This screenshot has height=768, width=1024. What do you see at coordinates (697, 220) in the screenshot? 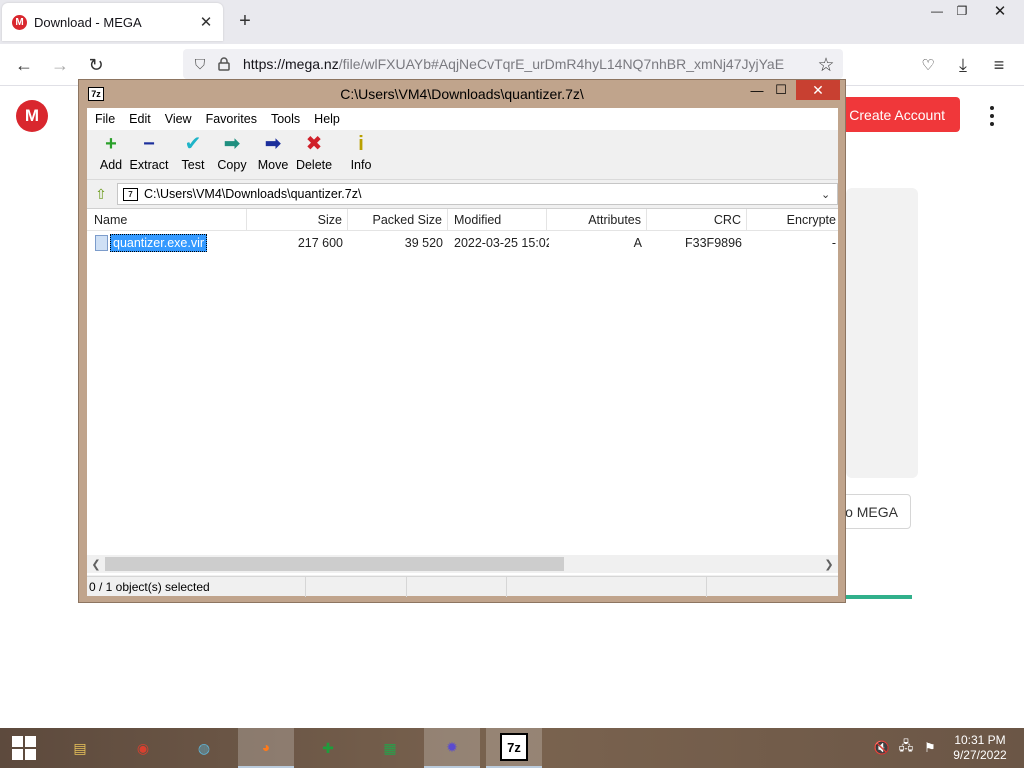
I see `column-crc: CRC` at bounding box center [697, 220].